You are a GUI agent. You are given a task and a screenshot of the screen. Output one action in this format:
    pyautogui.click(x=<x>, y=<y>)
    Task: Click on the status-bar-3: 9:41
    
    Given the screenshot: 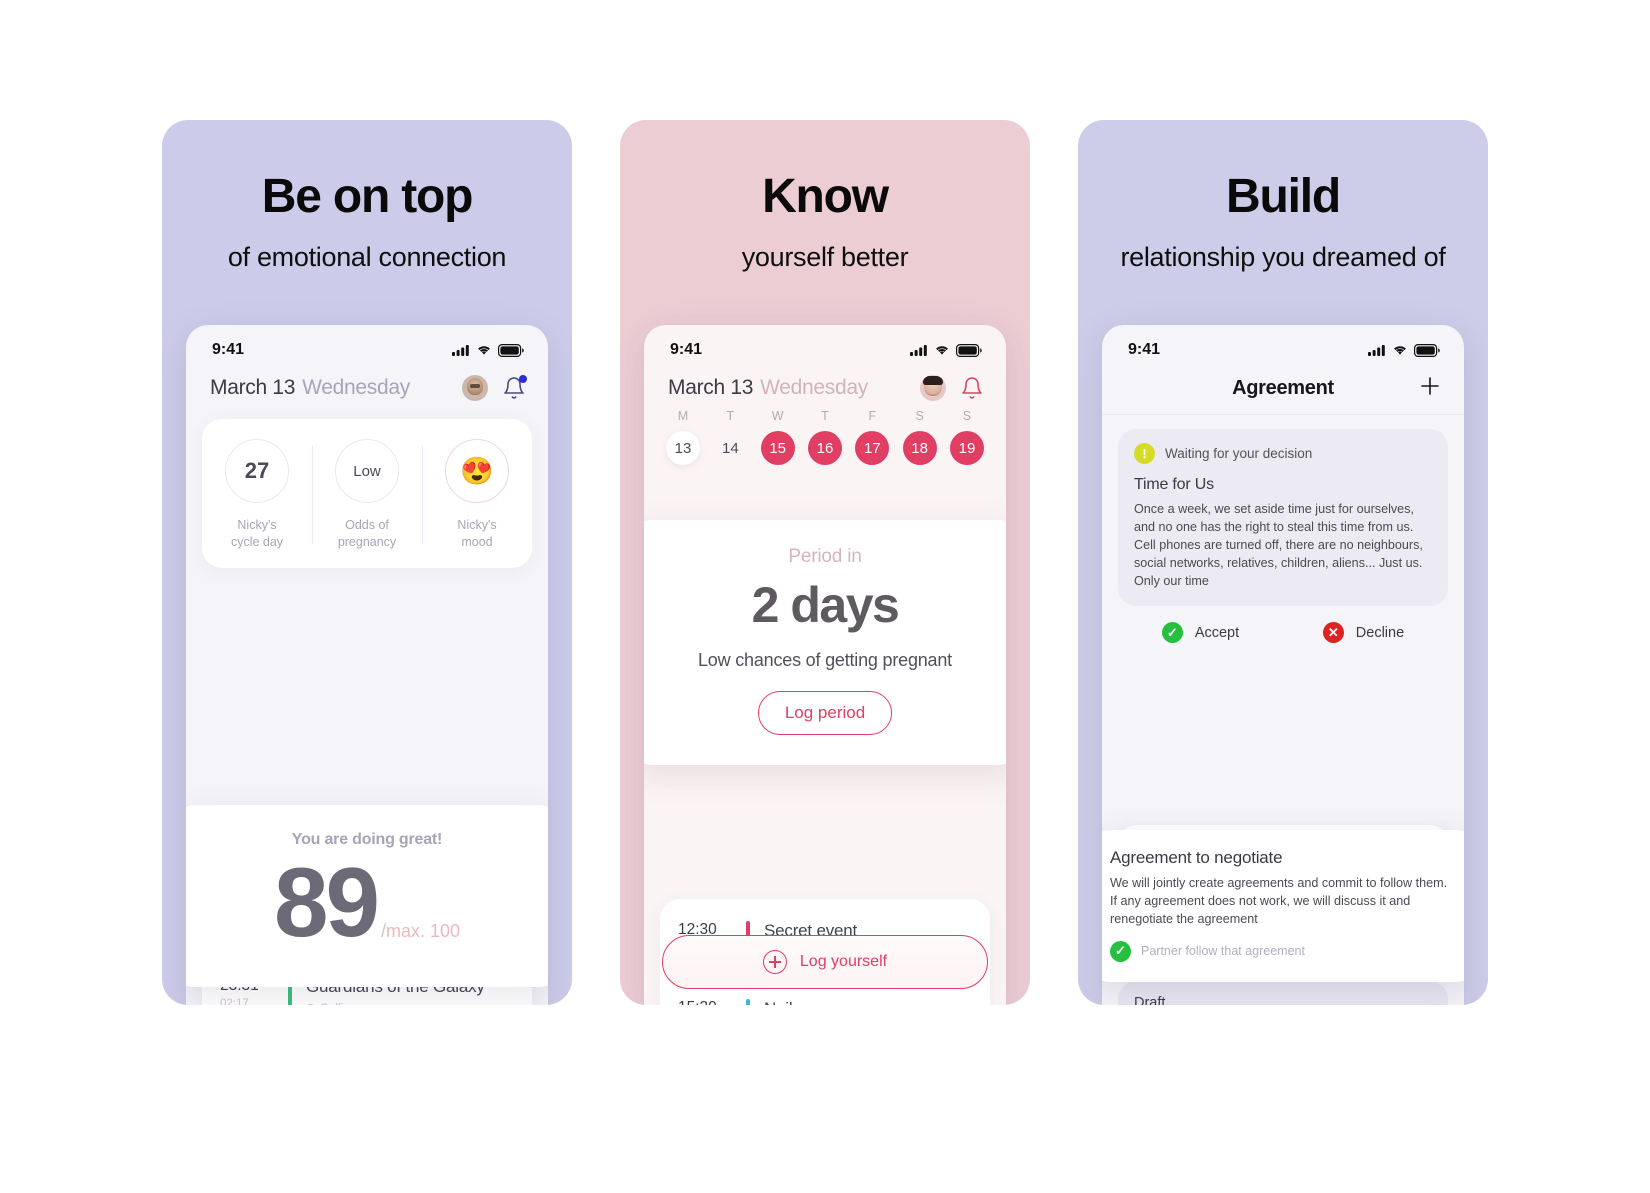 What is the action you would take?
    pyautogui.click(x=1283, y=345)
    